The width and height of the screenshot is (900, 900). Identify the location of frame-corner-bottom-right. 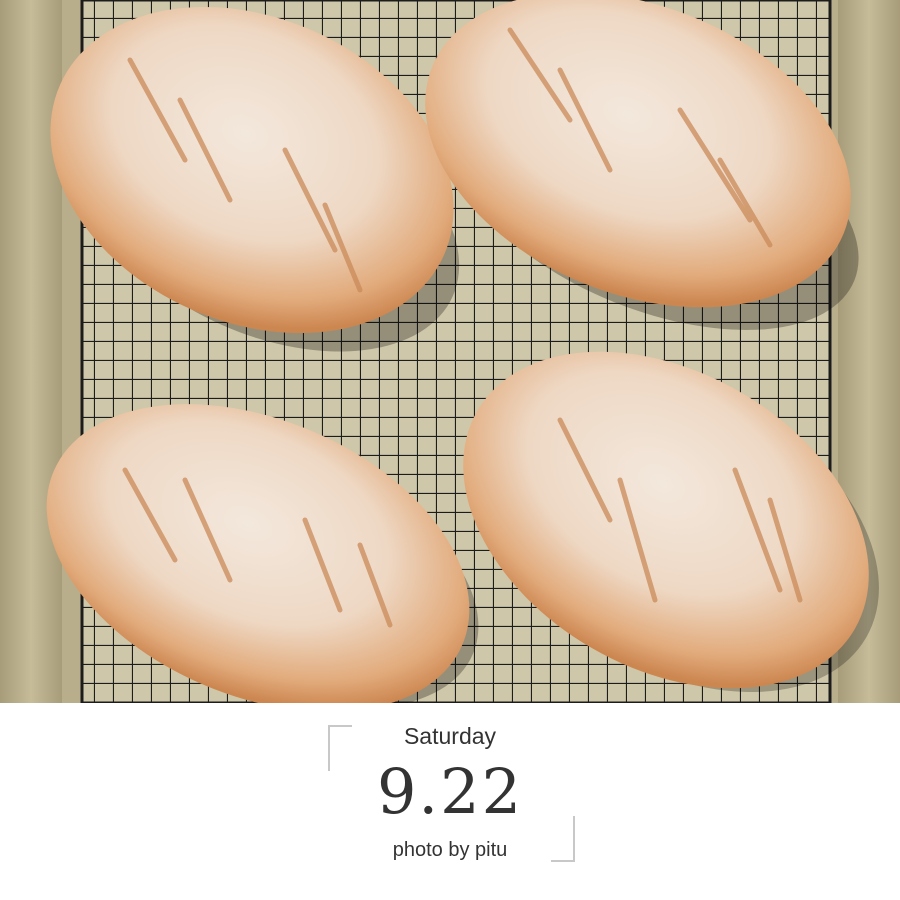
(563, 839).